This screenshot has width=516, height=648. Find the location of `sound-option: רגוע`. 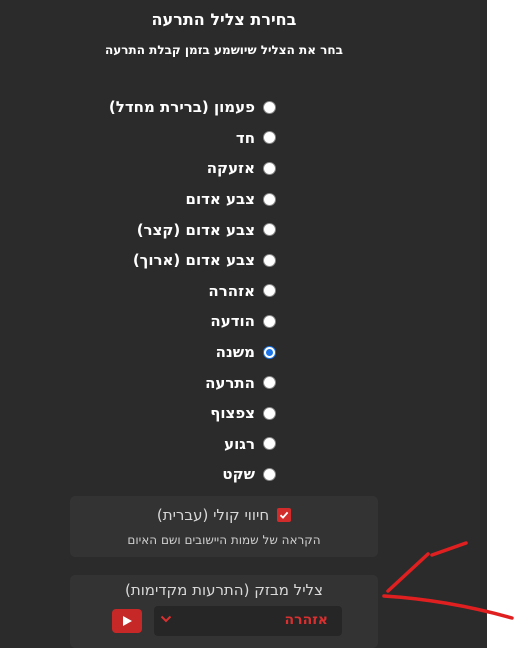

sound-option: רגוע is located at coordinates (188, 444).